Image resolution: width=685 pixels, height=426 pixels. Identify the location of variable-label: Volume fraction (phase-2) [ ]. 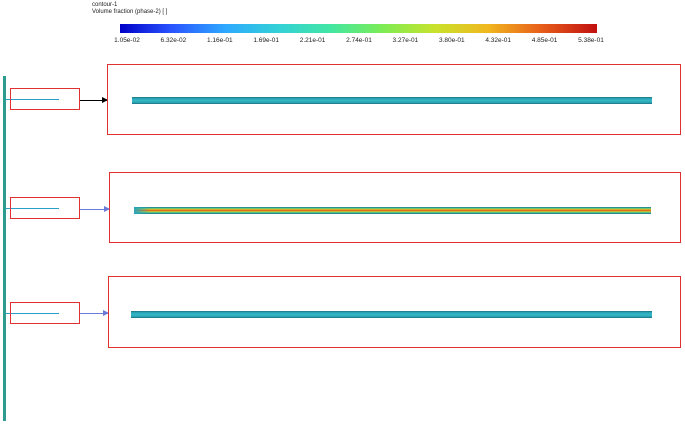
(130, 12).